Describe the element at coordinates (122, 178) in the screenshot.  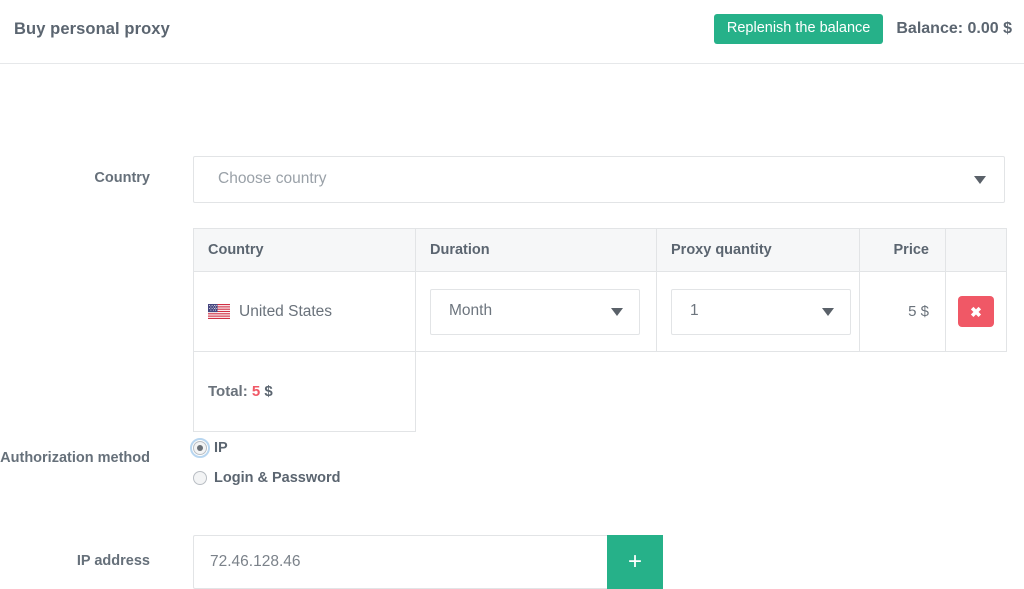
I see `country-row-label: Country` at that location.